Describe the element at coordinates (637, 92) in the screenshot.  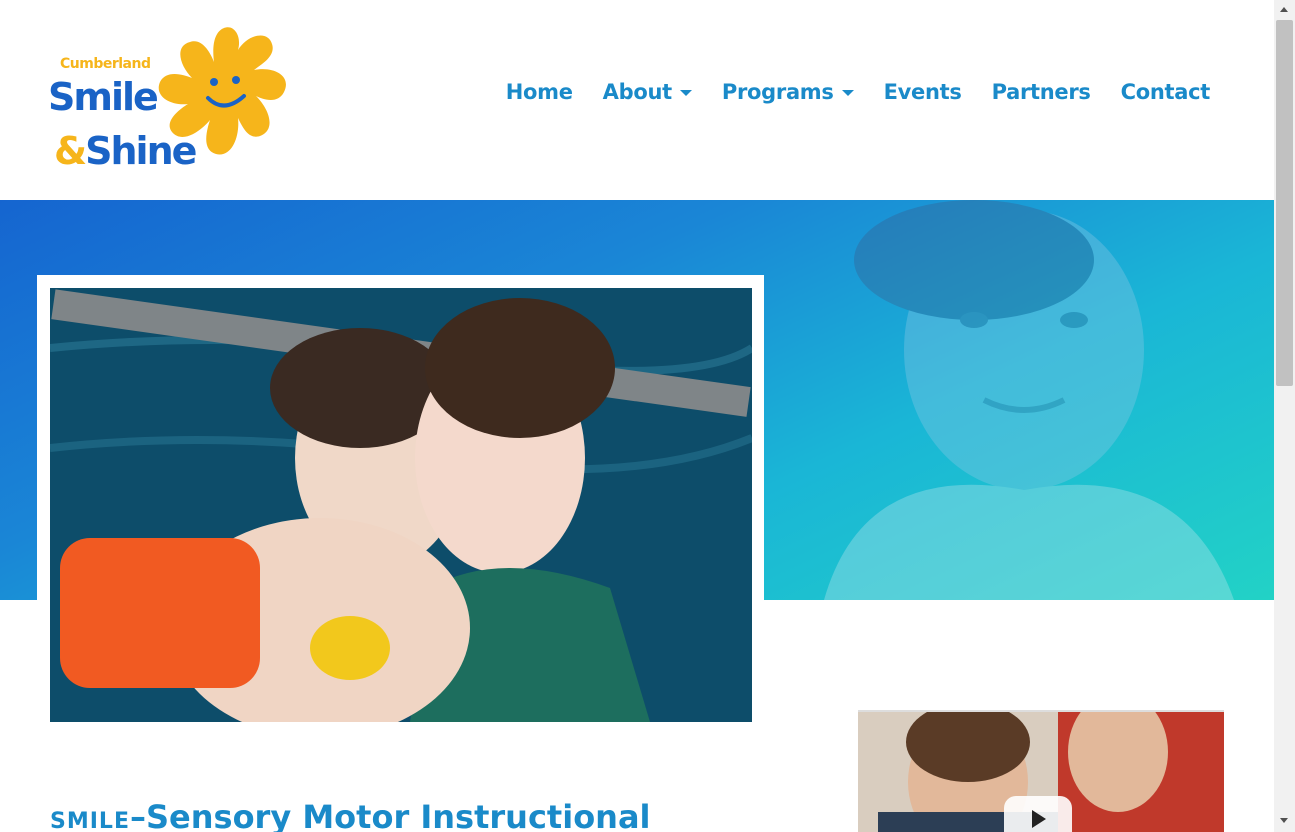
I see `nav-about-label: About` at that location.